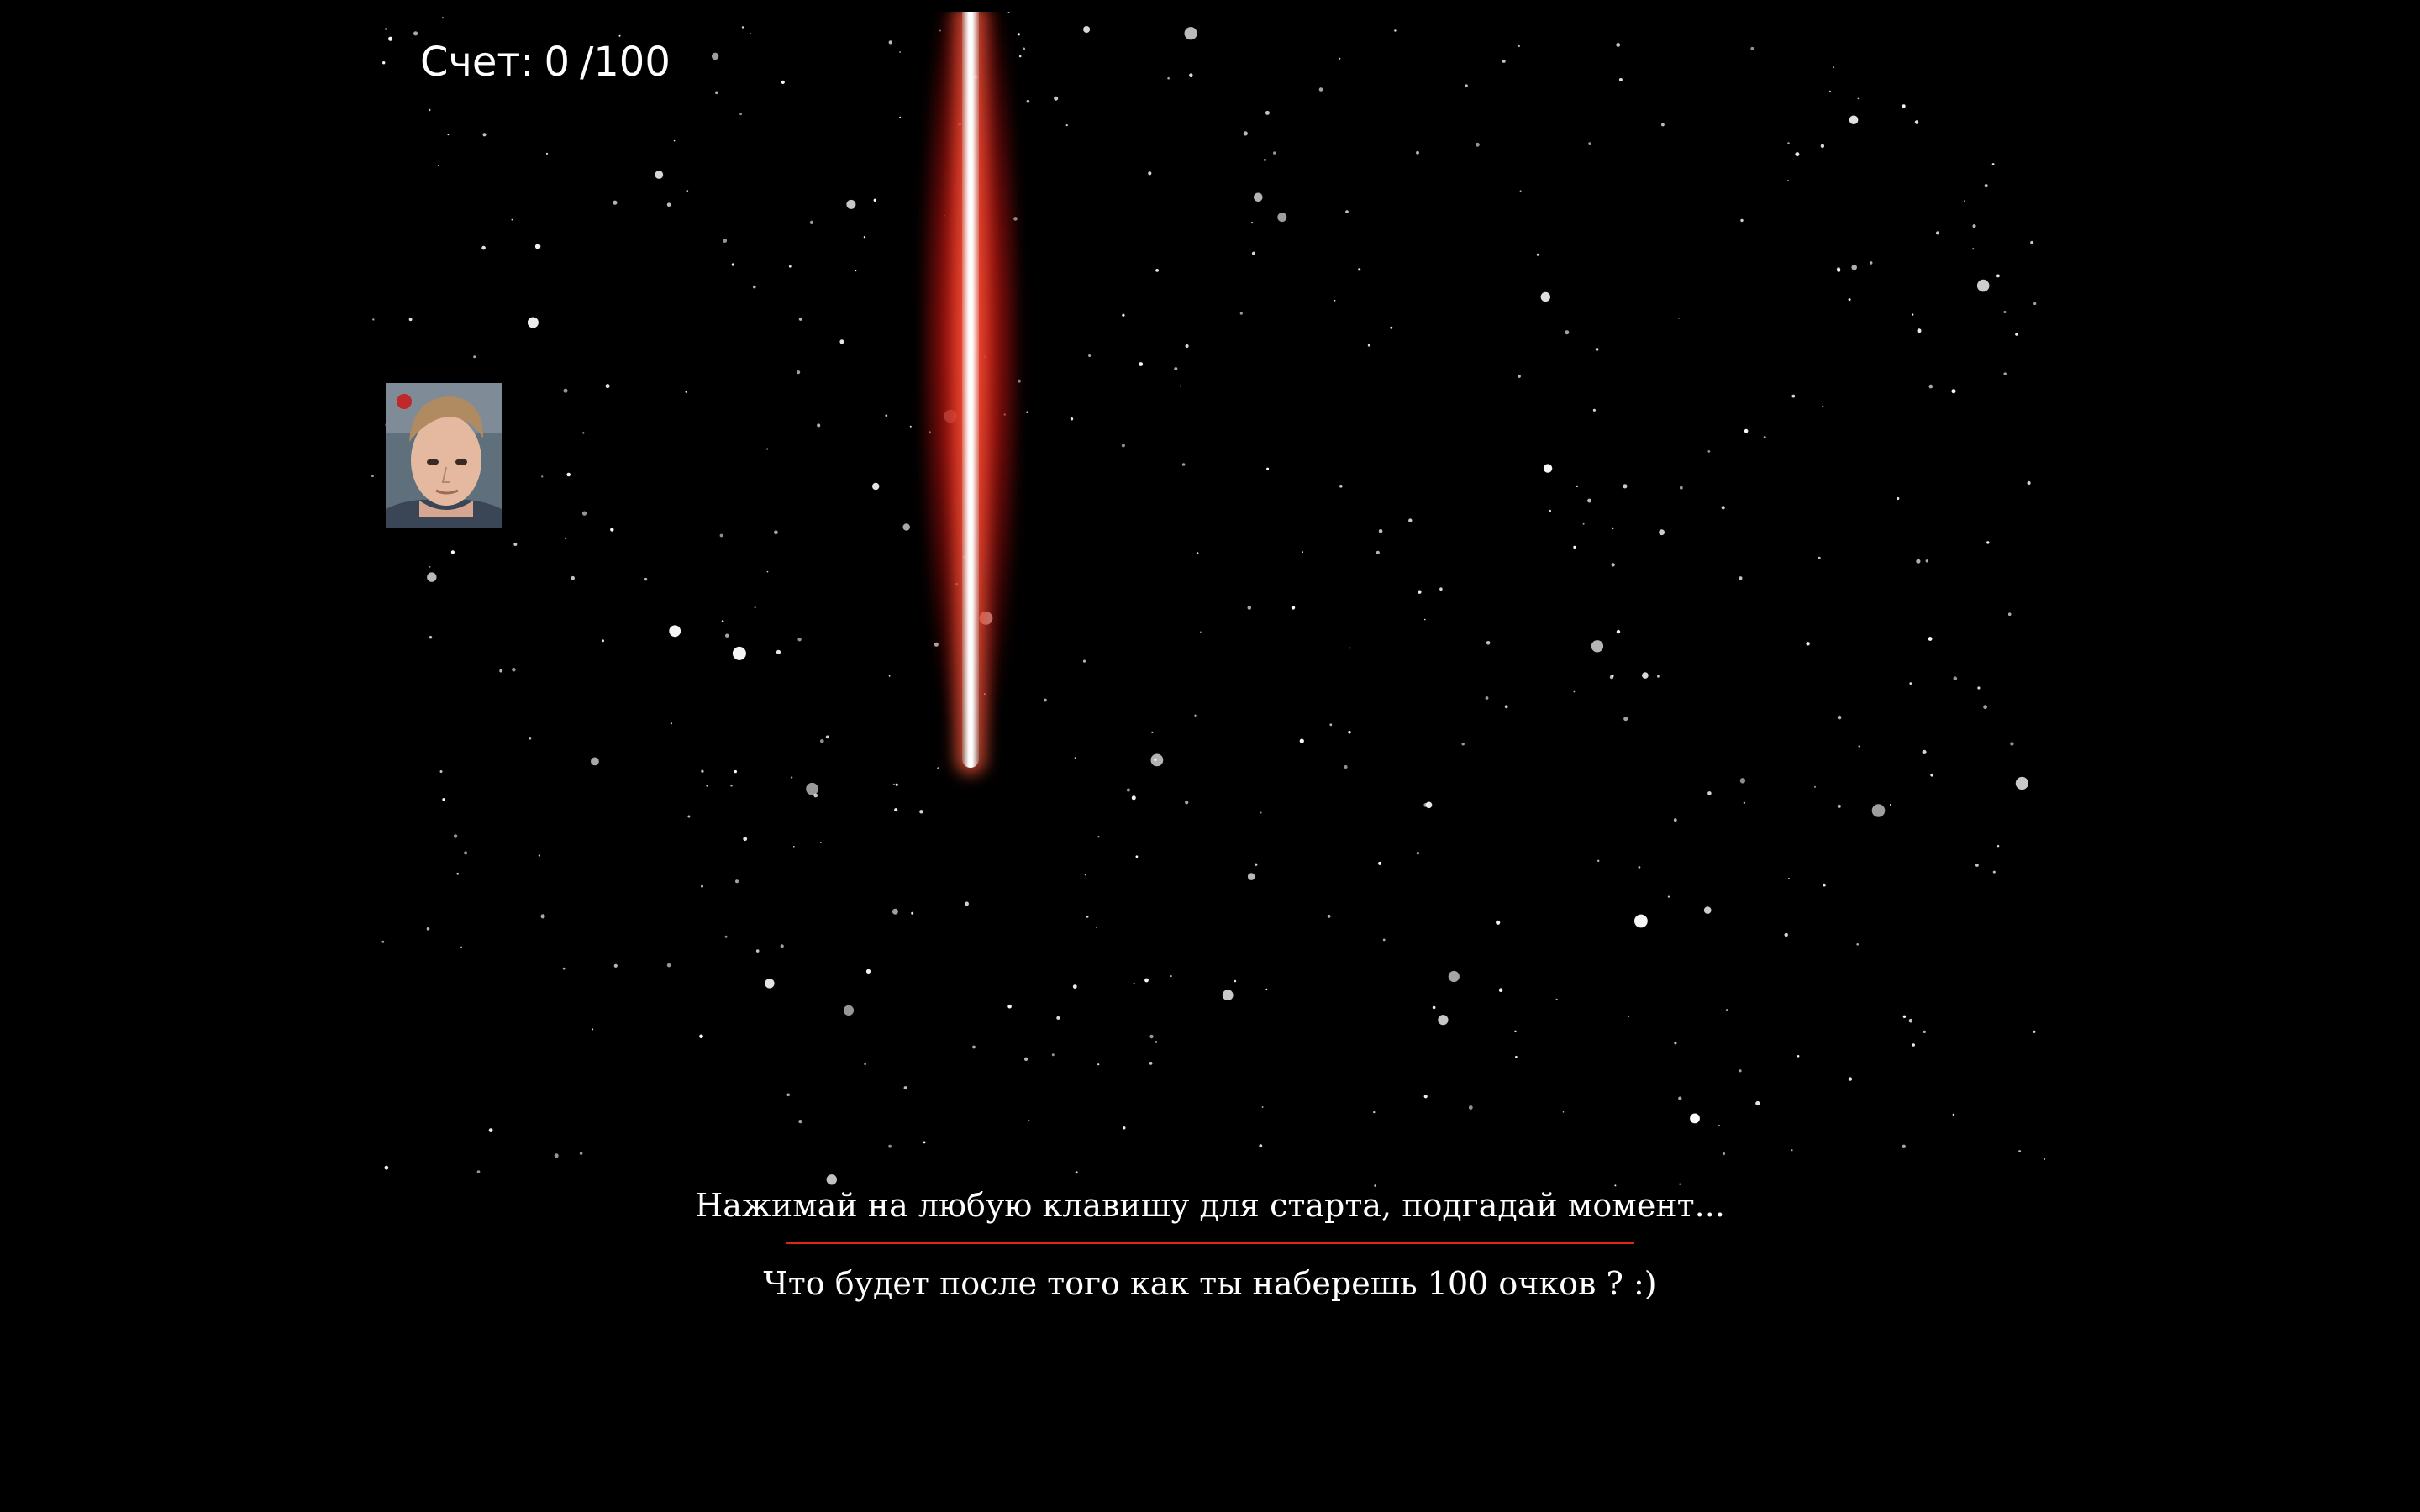 The width and height of the screenshot is (2420, 1512). I want to click on score-target: /100, so click(626, 62).